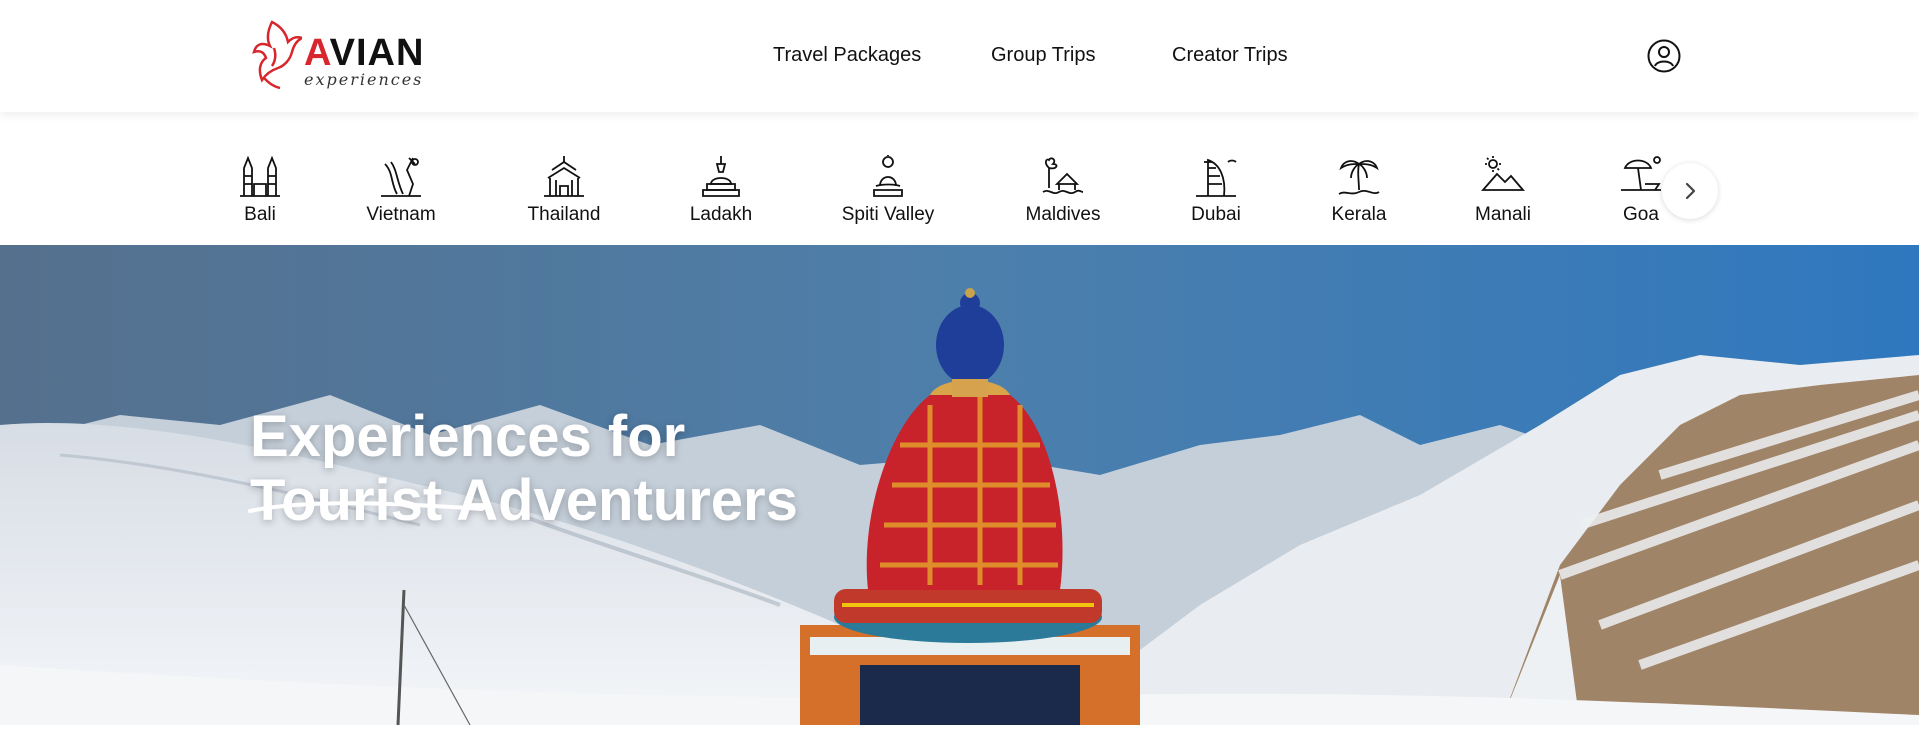 This screenshot has height=735, width=1919. Describe the element at coordinates (1063, 214) in the screenshot. I see `destination-label: Maldives` at that location.